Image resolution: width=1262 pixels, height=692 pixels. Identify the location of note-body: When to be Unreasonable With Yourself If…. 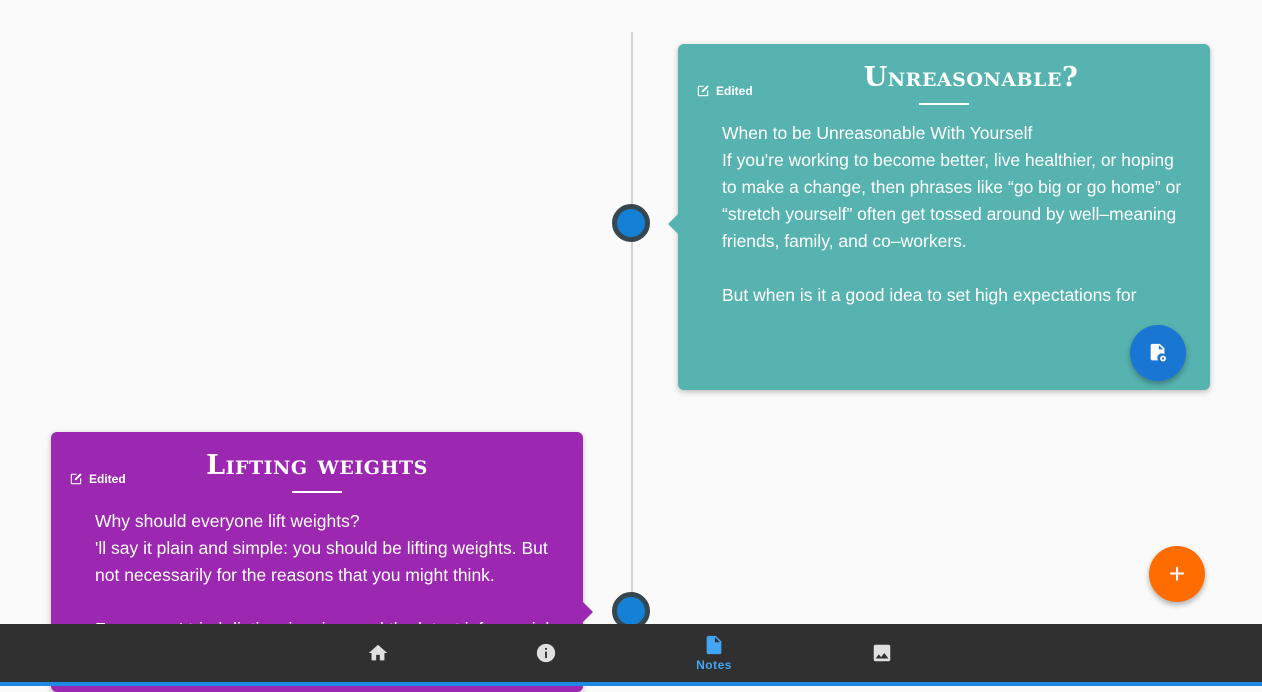
(952, 214).